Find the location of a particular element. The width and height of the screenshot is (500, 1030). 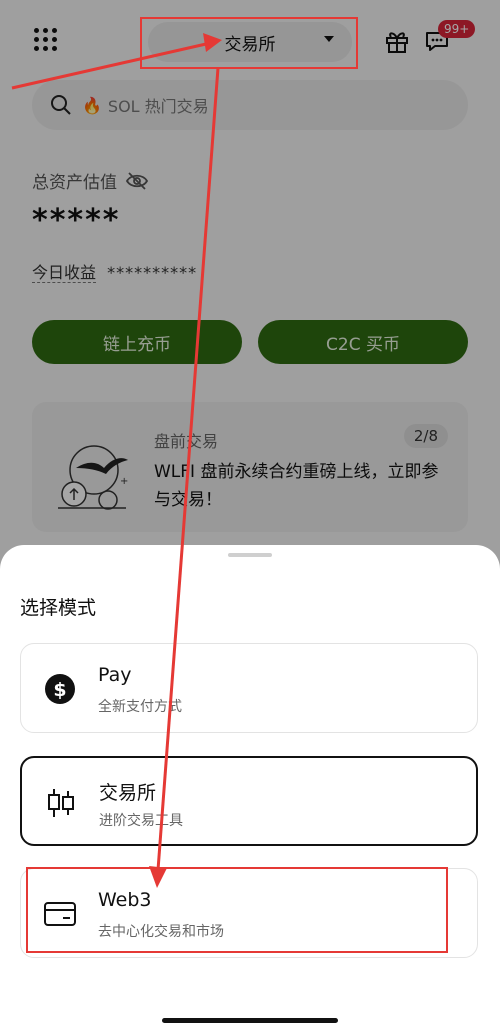

candlestick-icon is located at coordinates (61, 803).